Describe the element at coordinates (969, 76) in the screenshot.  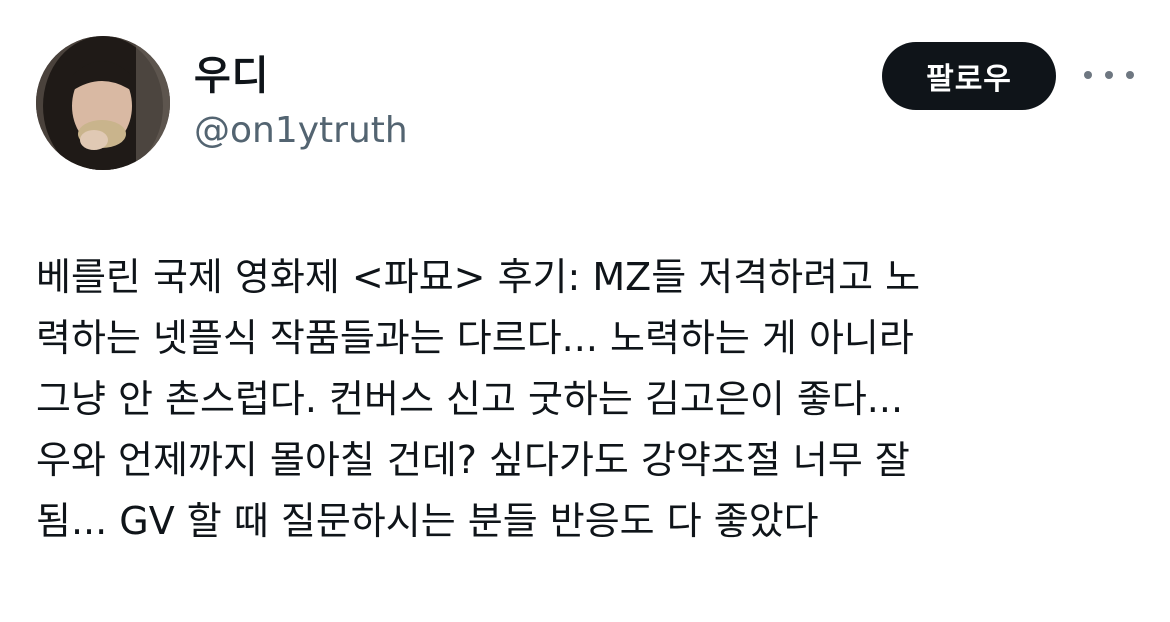
I see `follow-button: 팔로우` at that location.